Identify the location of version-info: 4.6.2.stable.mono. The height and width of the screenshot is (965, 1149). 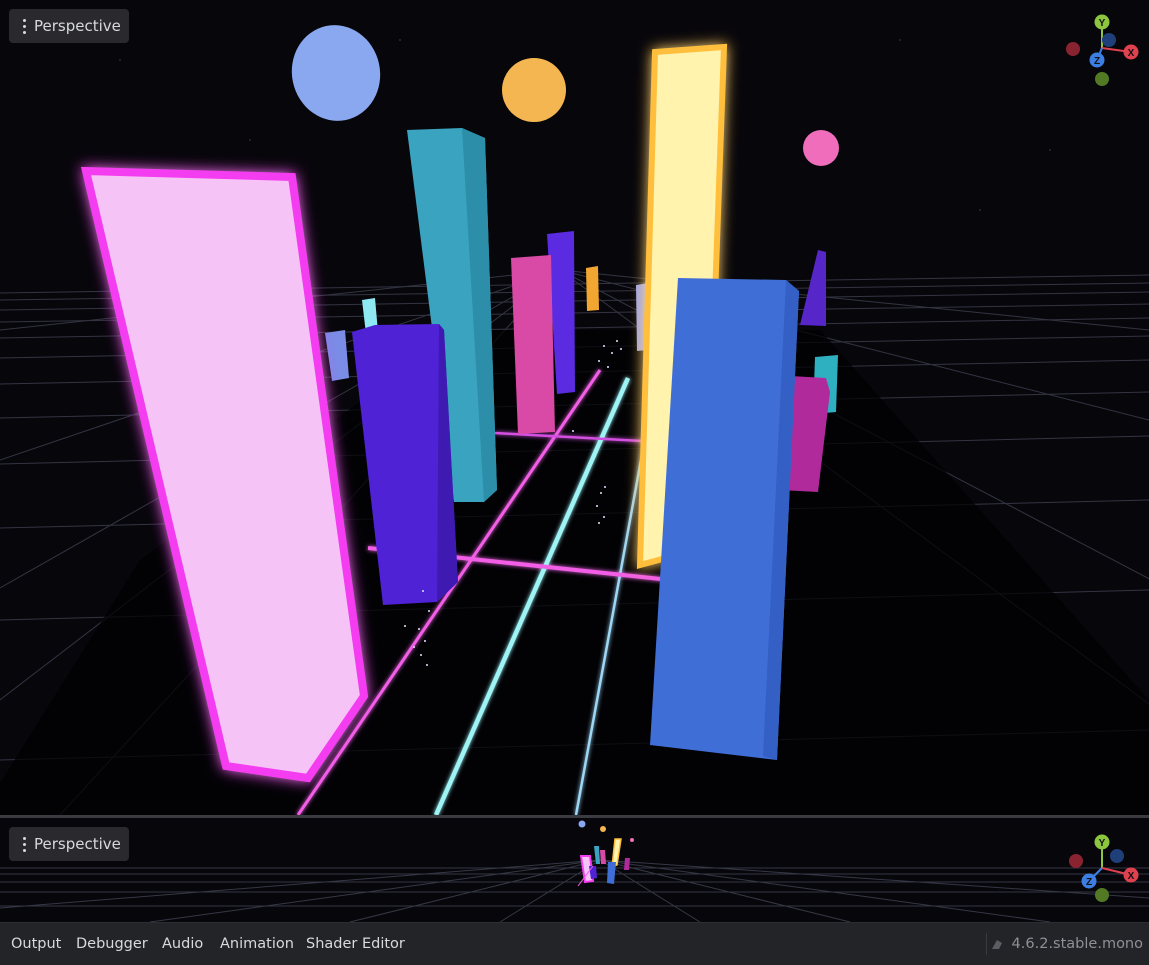
(1066, 944).